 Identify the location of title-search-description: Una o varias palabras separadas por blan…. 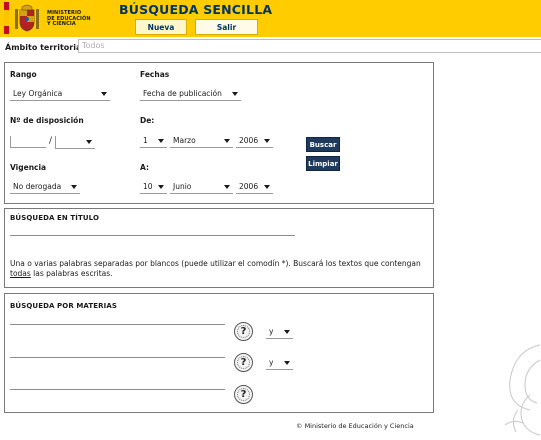
(220, 269).